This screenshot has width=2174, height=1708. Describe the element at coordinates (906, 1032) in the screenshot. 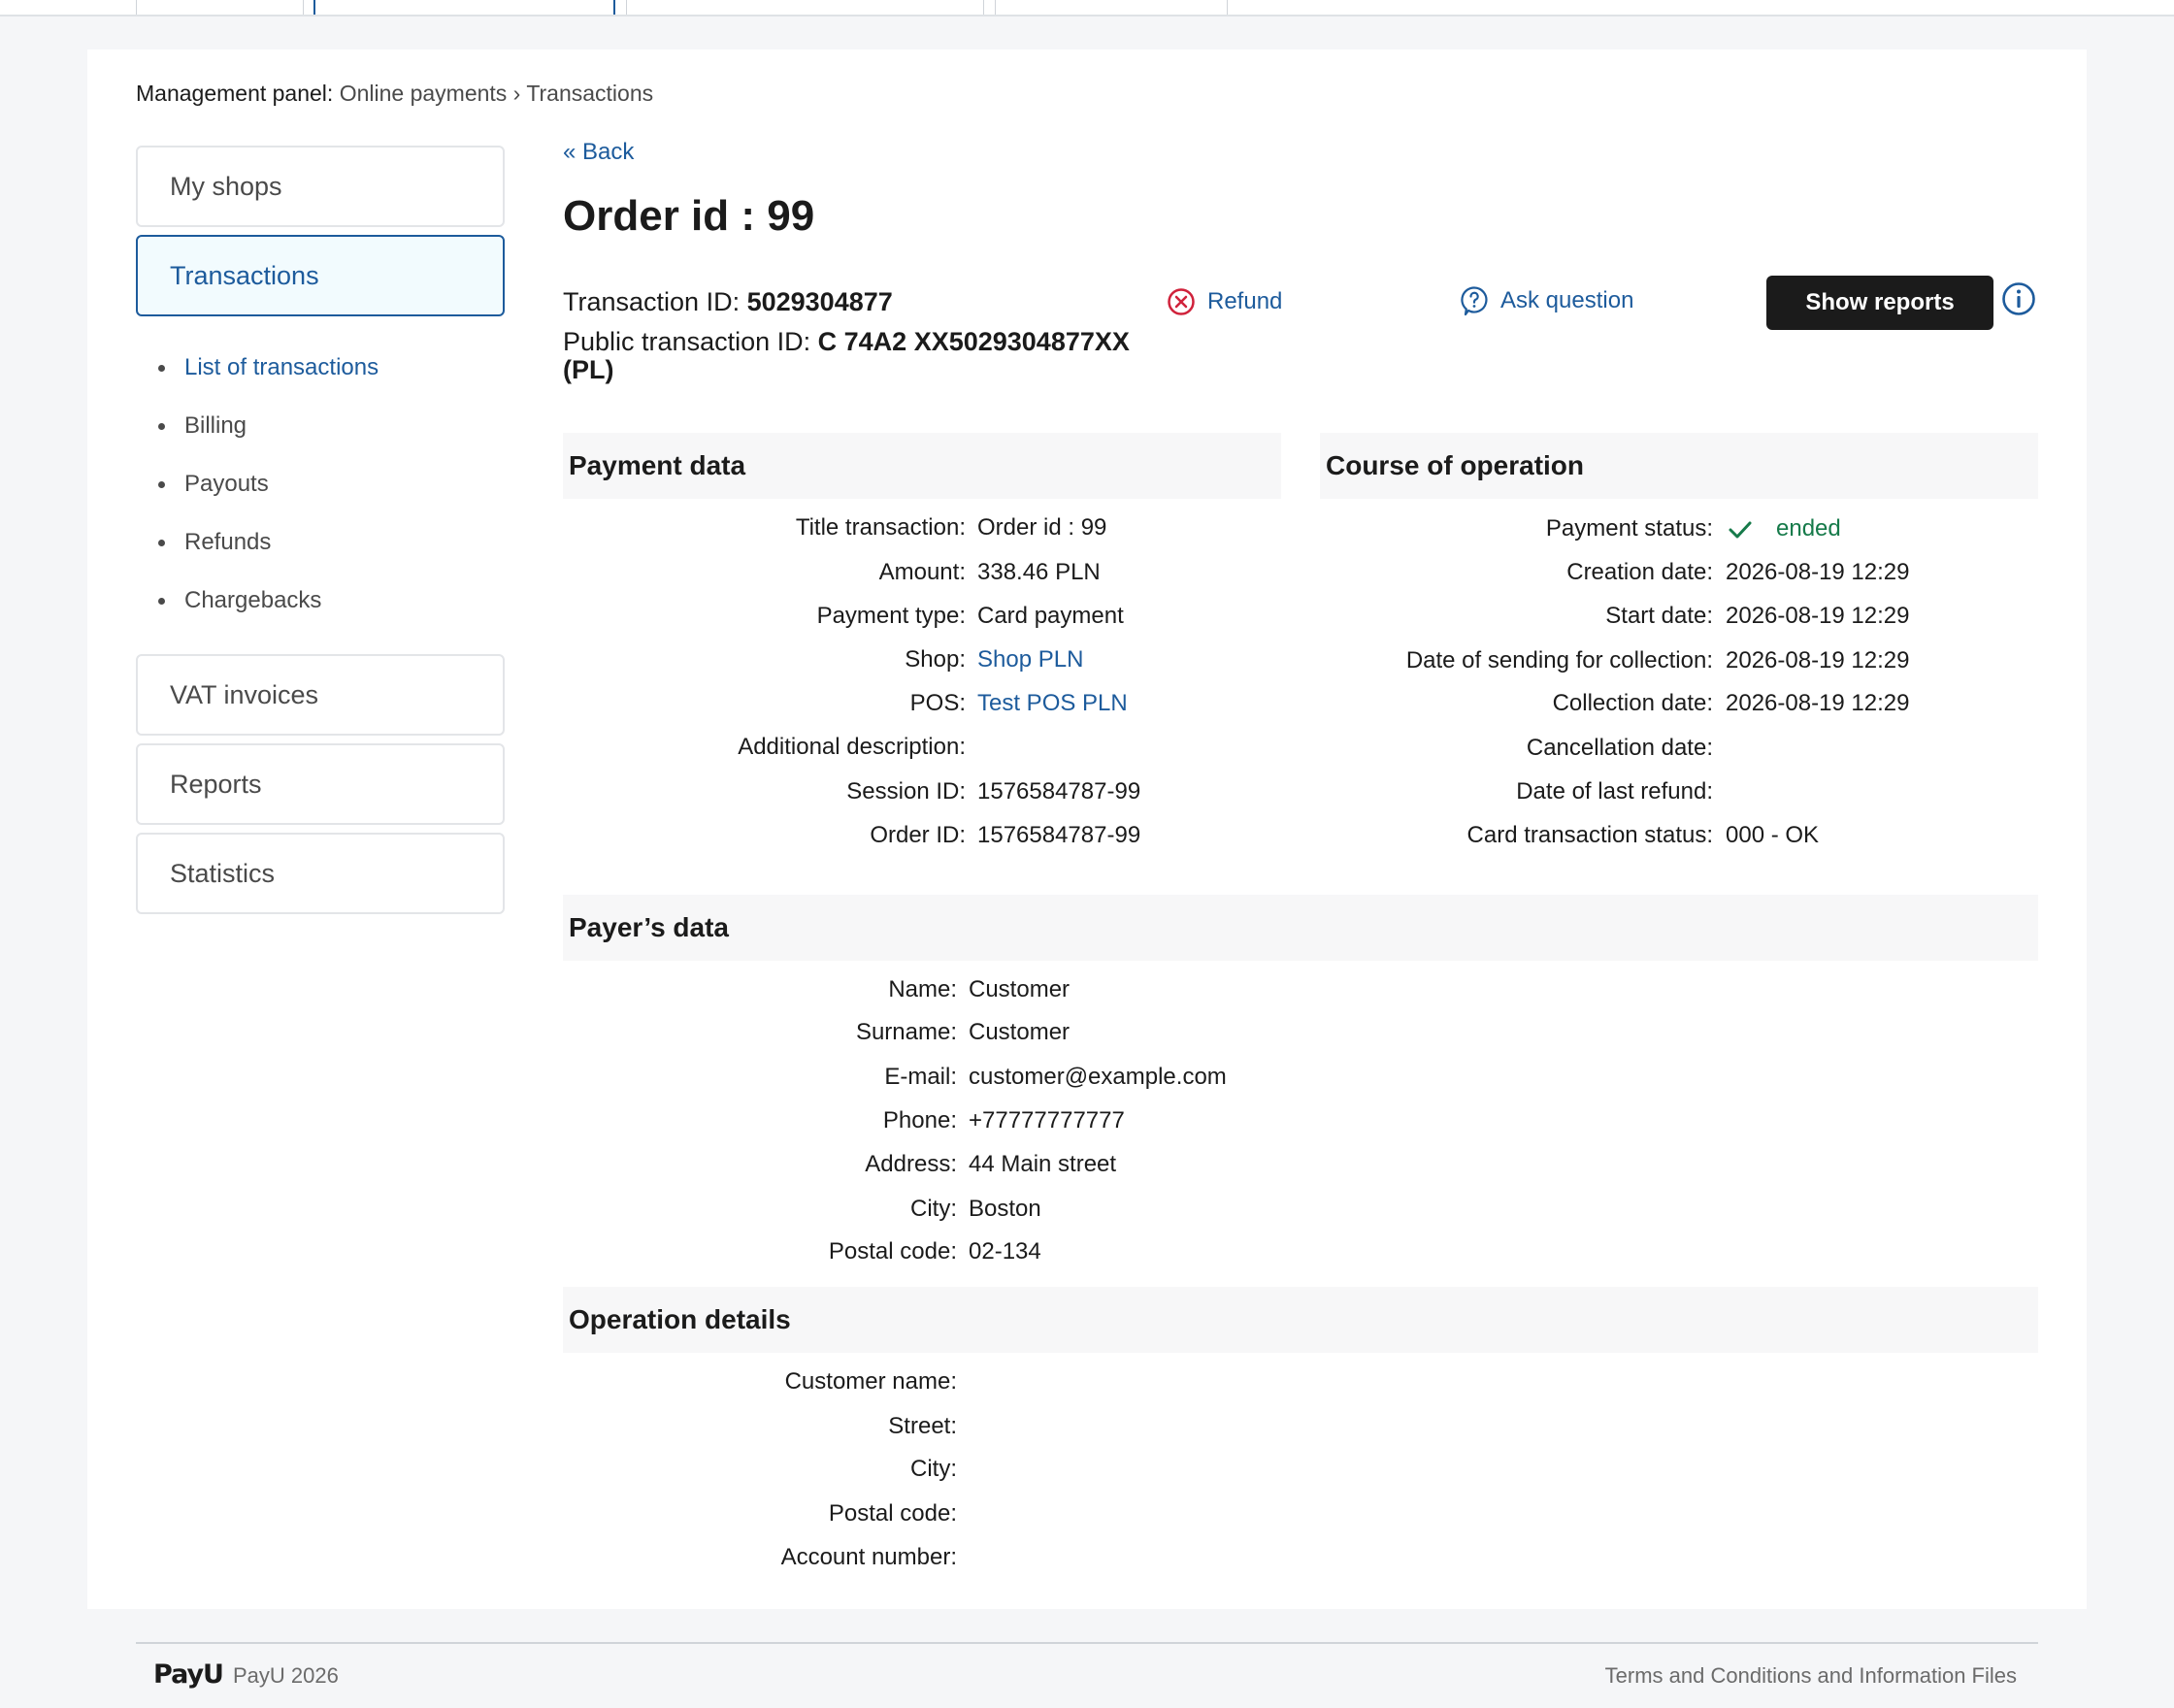

I see `kv-key: Surname:` at that location.